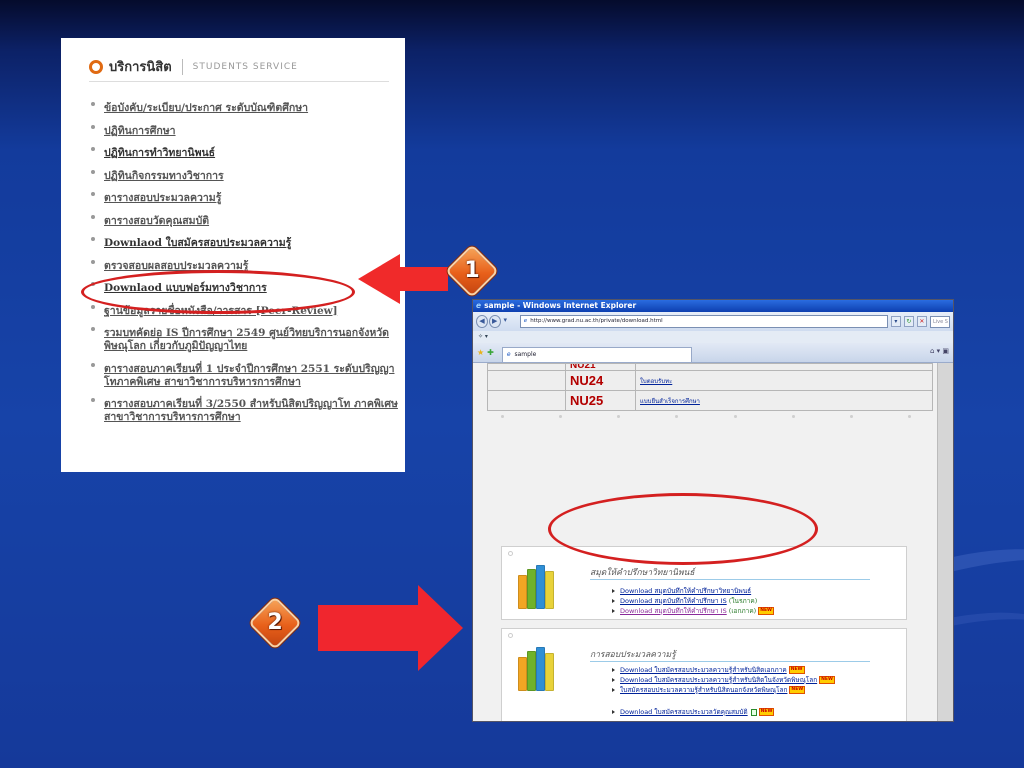 The height and width of the screenshot is (768, 1024). What do you see at coordinates (784, 380) in the screenshot?
I see `form-link: ใบตอบรับทะ` at bounding box center [784, 380].